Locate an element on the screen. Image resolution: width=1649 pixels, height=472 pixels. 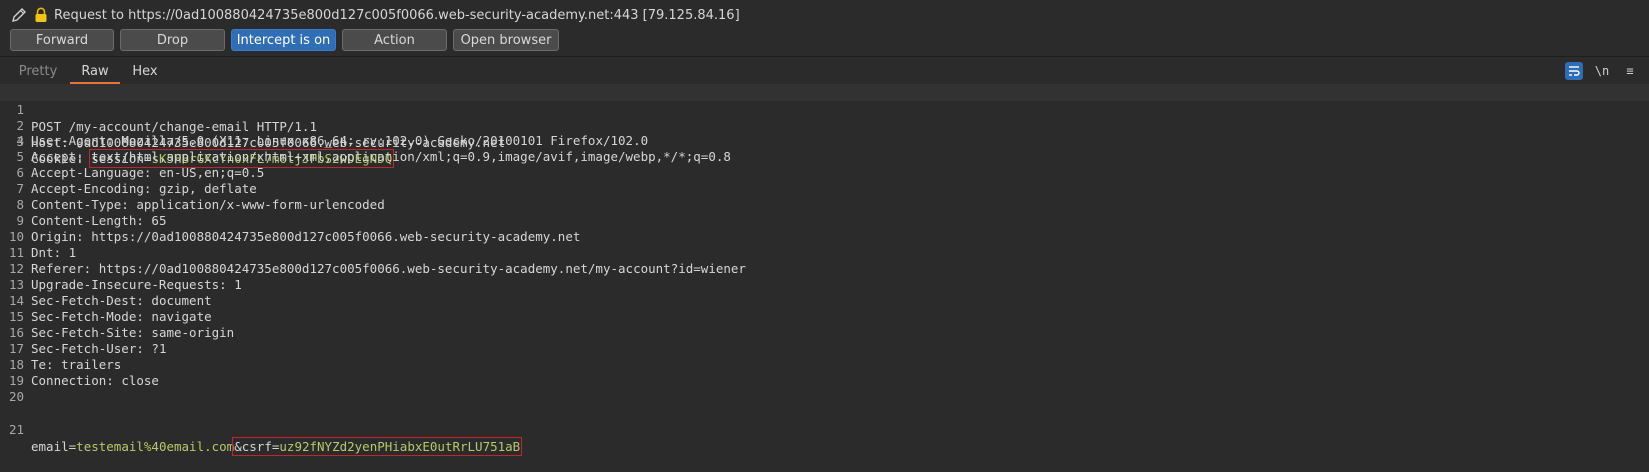
header-name: User-Agent: is located at coordinates (72, 140).